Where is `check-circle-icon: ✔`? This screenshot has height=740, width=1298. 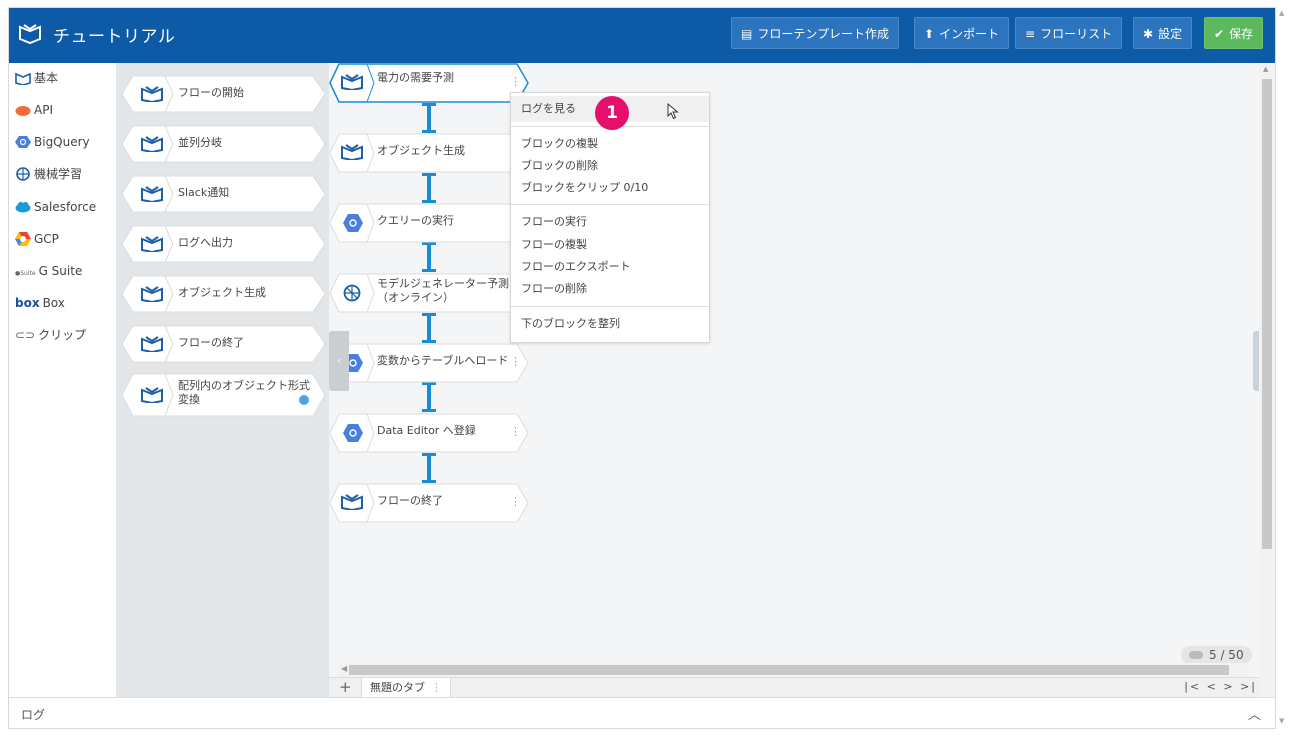
check-circle-icon: ✔ is located at coordinates (1219, 34).